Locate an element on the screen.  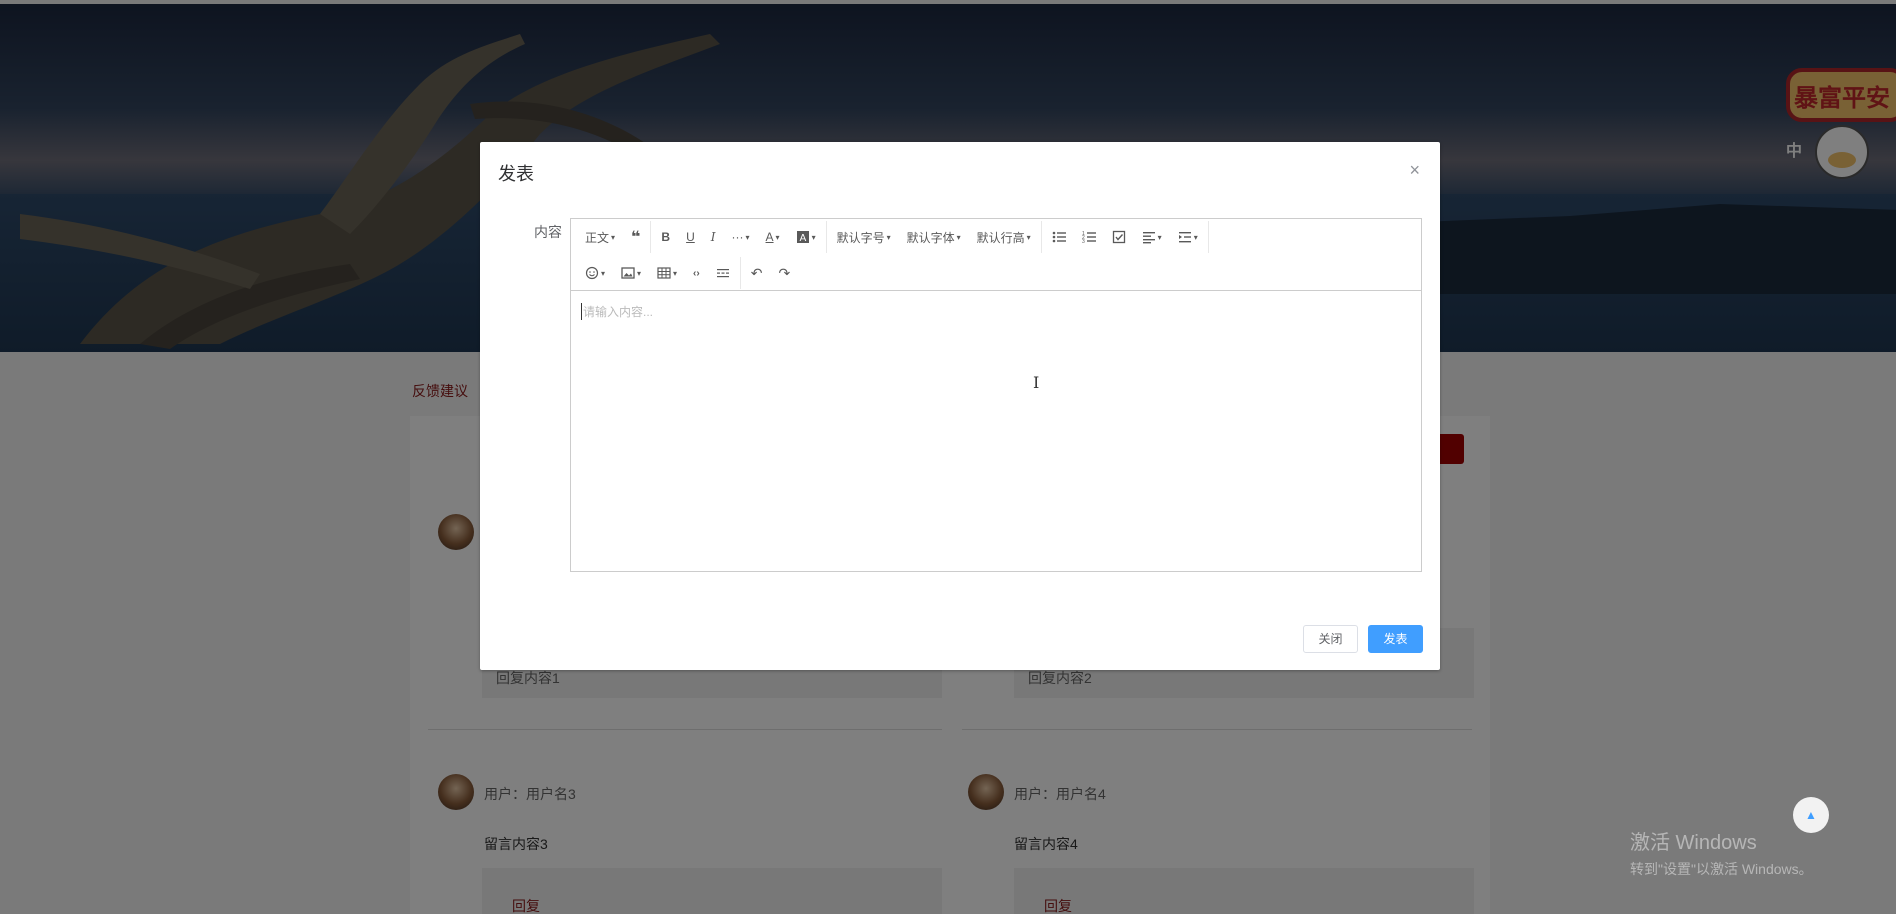
indent-dropdown: ▾ is located at coordinates (1188, 237).